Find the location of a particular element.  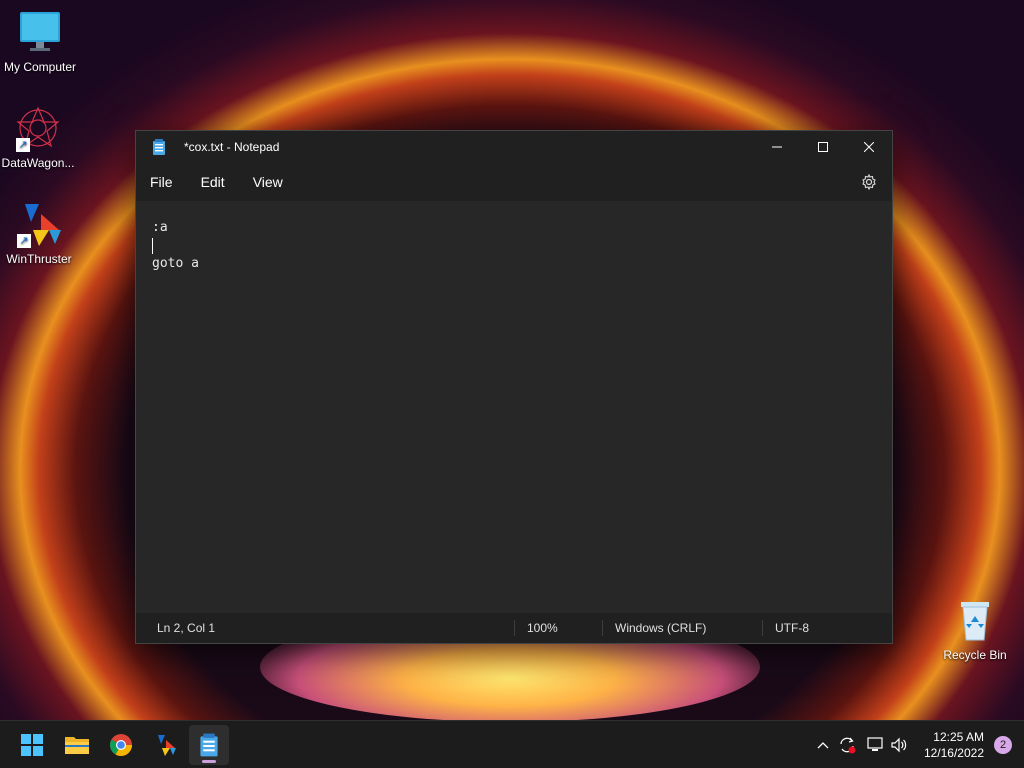

taskbar-winthruster is located at coordinates (165, 745).